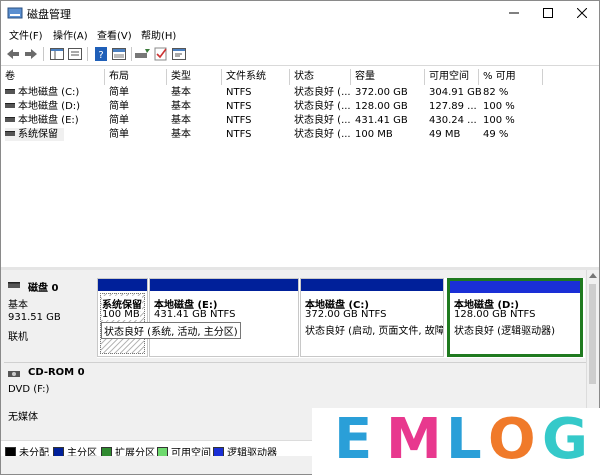 The width and height of the screenshot is (600, 475). What do you see at coordinates (70, 34) in the screenshot?
I see `menu-action: 操作(A)` at bounding box center [70, 34].